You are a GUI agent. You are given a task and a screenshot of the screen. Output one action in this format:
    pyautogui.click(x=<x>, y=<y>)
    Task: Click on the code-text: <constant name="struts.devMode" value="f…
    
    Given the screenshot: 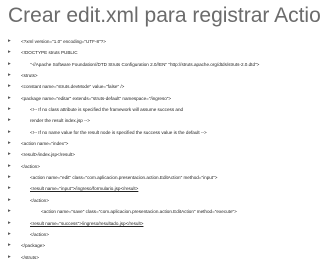 What is the action you would take?
    pyautogui.click(x=73, y=87)
    